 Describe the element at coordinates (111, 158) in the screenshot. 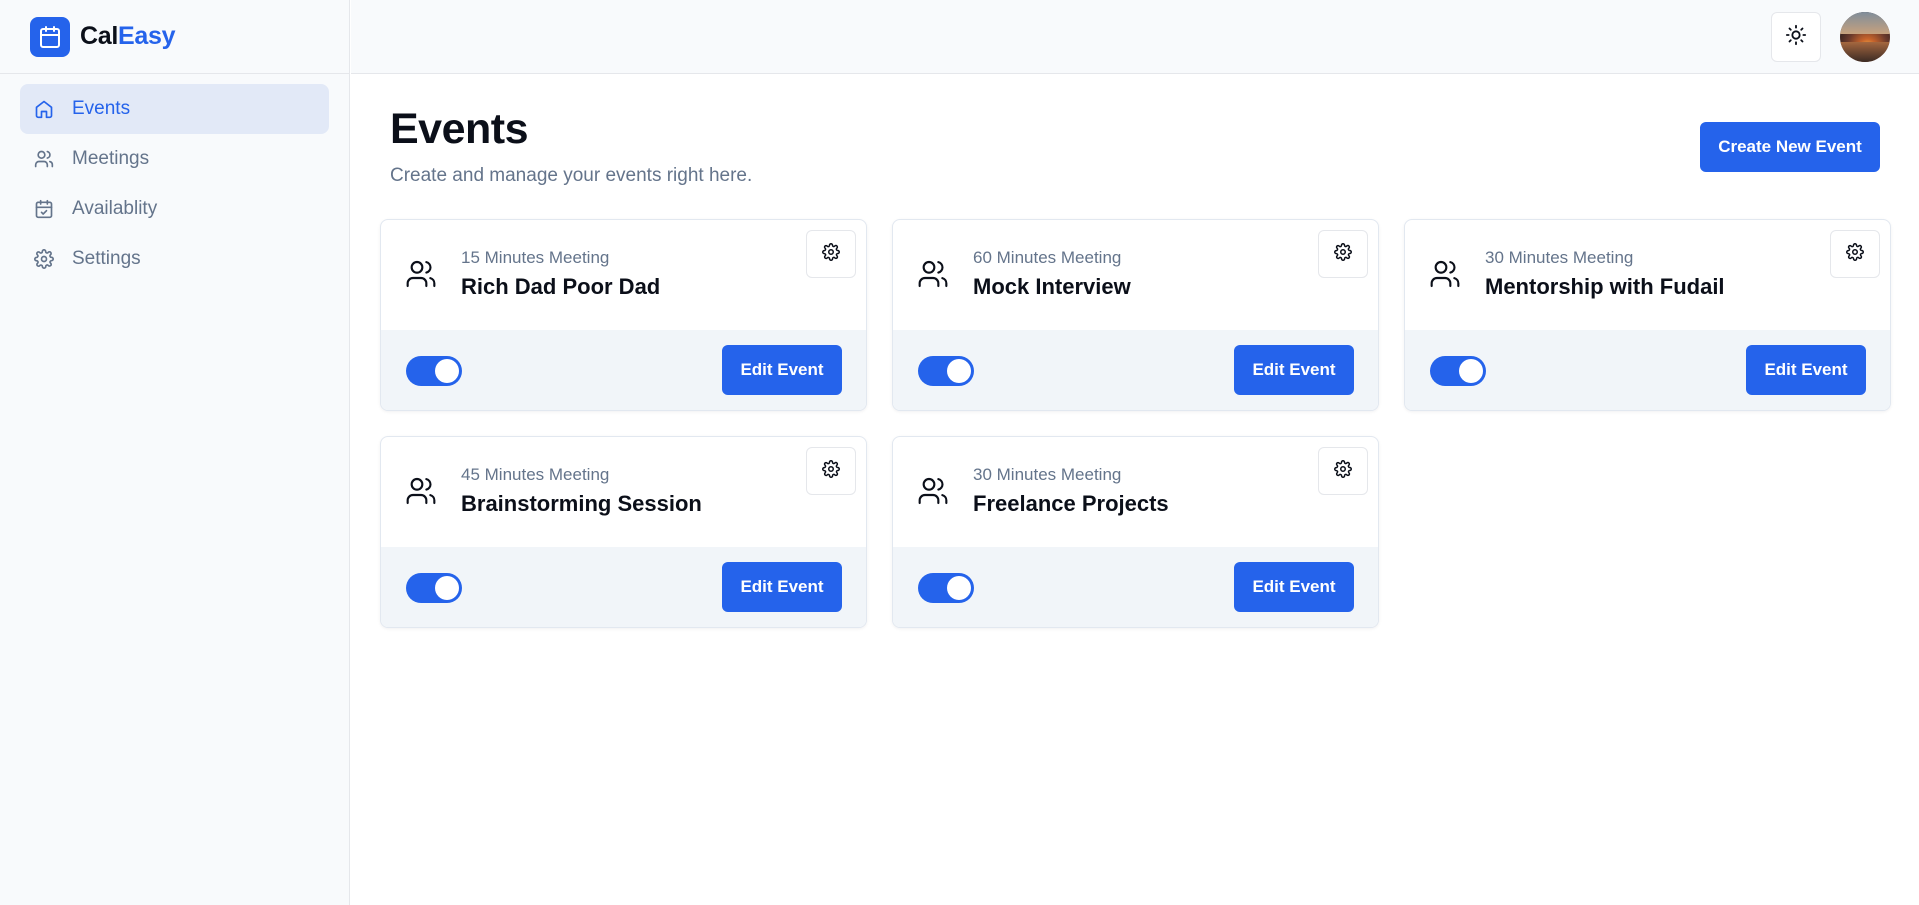

I see `sidebar-item-label: Meetings` at that location.